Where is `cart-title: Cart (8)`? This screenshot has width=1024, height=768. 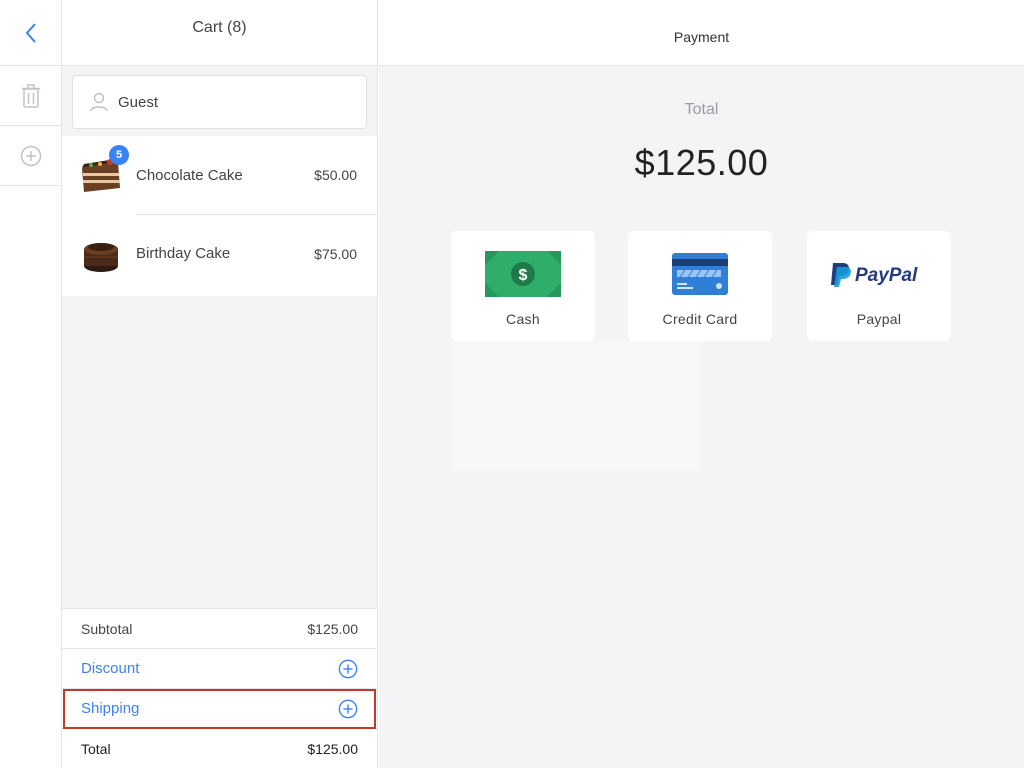 cart-title: Cart (8) is located at coordinates (219, 33).